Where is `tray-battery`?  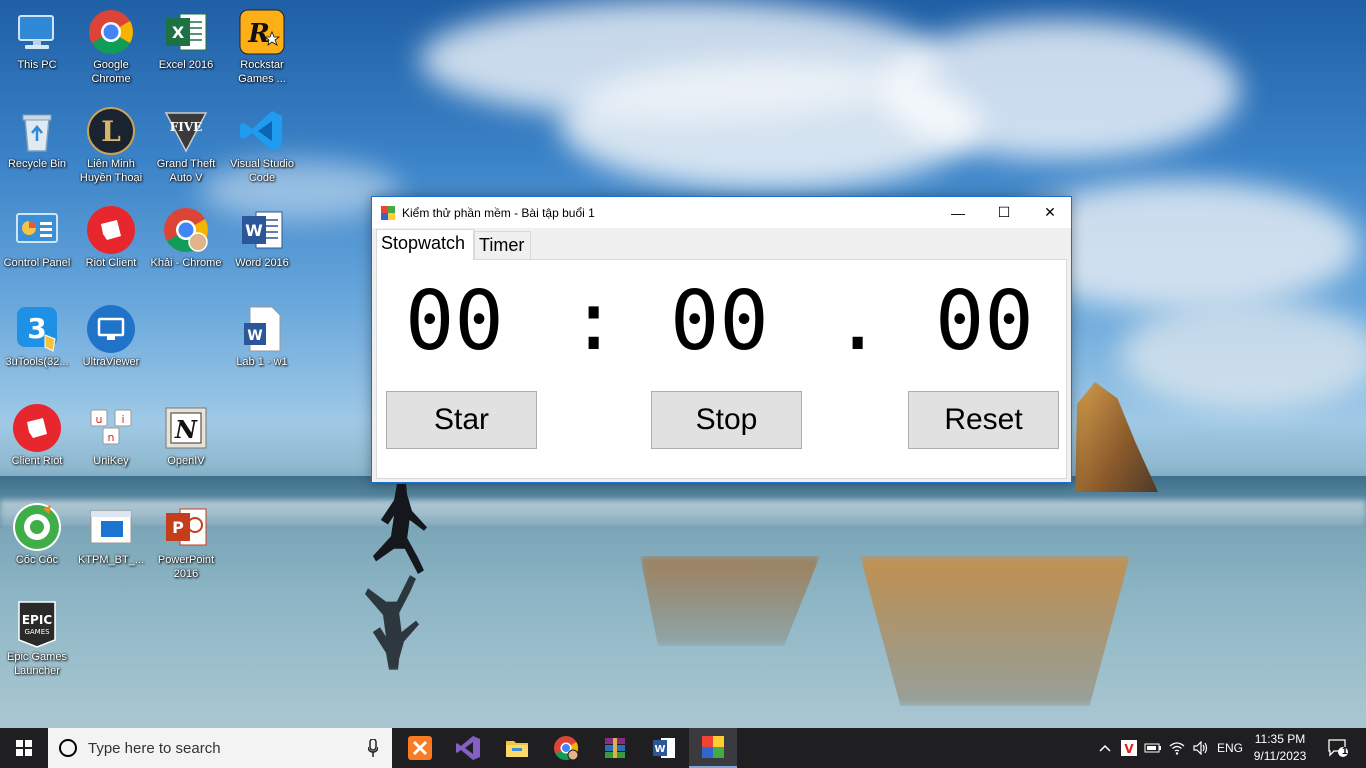
tray-battery is located at coordinates (1153, 748).